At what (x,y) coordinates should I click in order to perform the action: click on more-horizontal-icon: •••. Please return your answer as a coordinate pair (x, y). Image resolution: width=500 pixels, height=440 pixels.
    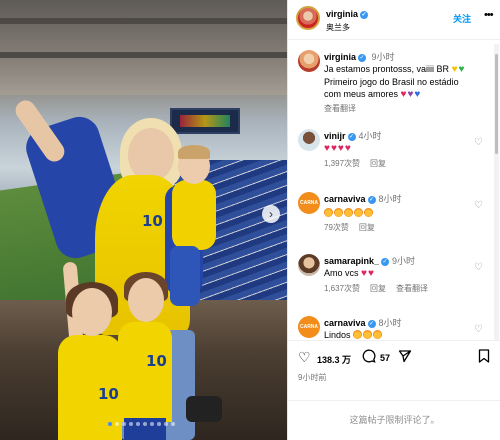
    Looking at the image, I should click on (489, 15).